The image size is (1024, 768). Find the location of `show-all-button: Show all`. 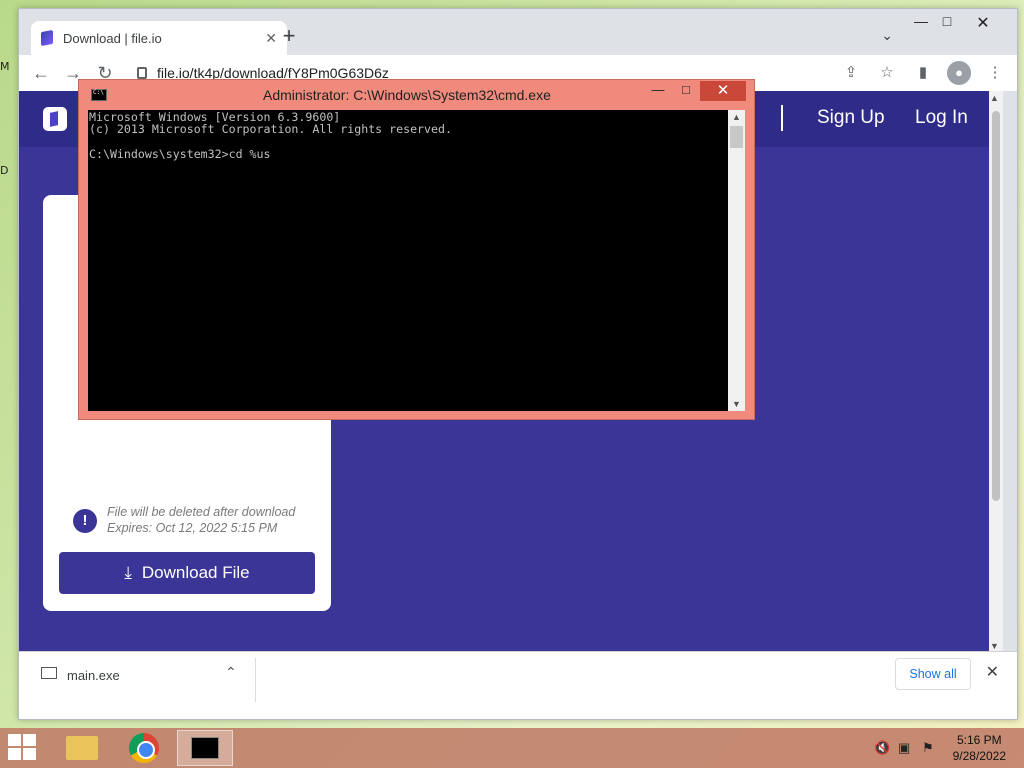

show-all-button: Show all is located at coordinates (933, 674).